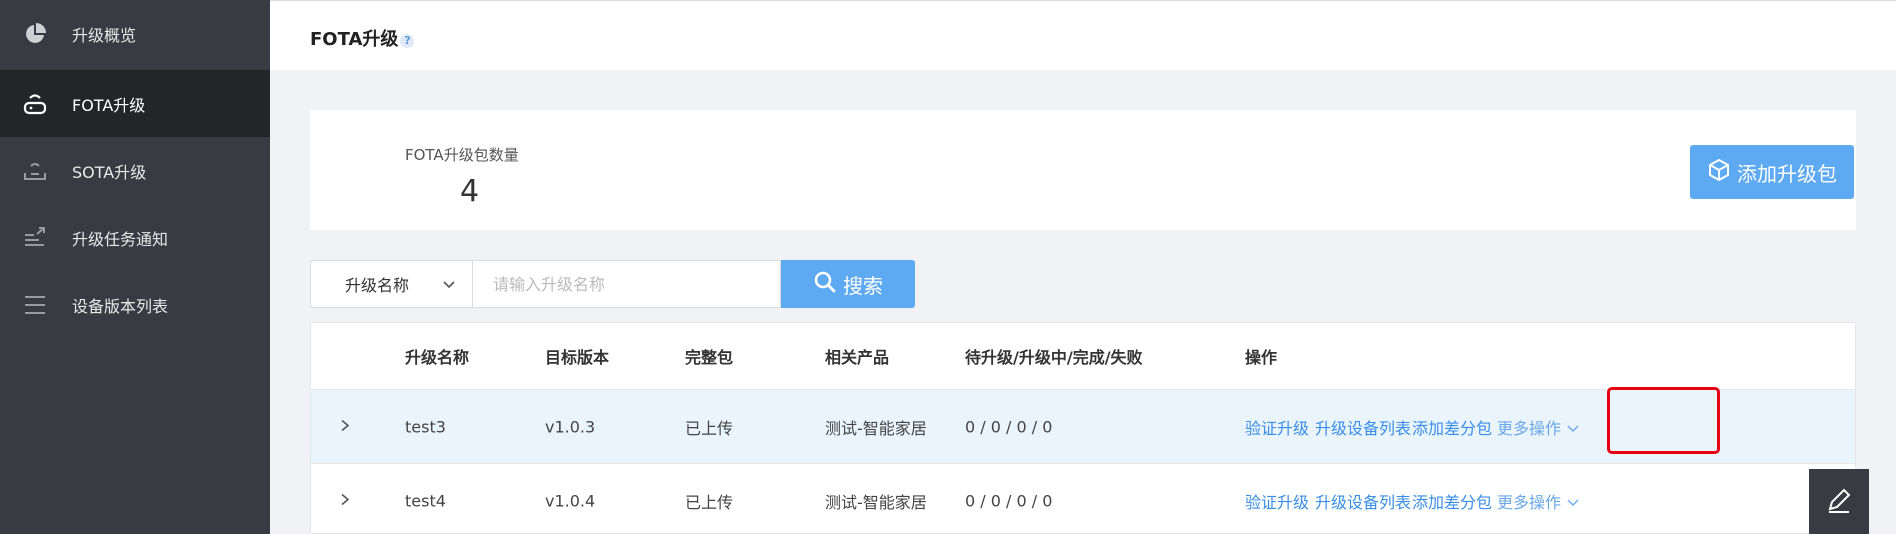  What do you see at coordinates (354, 39) in the screenshot?
I see `page-title-text: FOTA升级` at bounding box center [354, 39].